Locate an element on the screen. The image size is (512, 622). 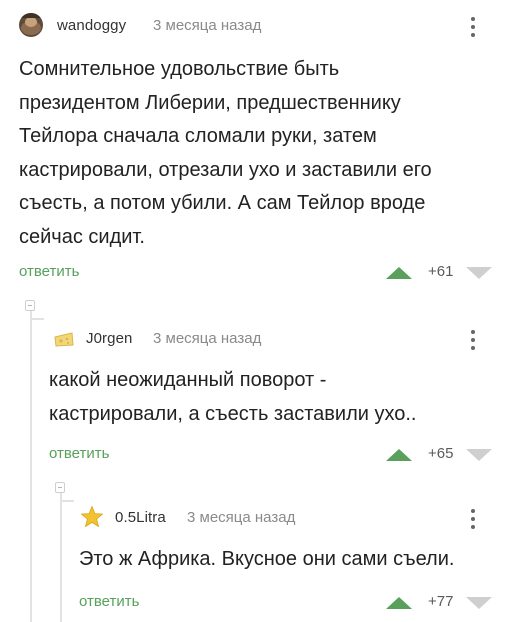
username: J0rgen is located at coordinates (109, 338).